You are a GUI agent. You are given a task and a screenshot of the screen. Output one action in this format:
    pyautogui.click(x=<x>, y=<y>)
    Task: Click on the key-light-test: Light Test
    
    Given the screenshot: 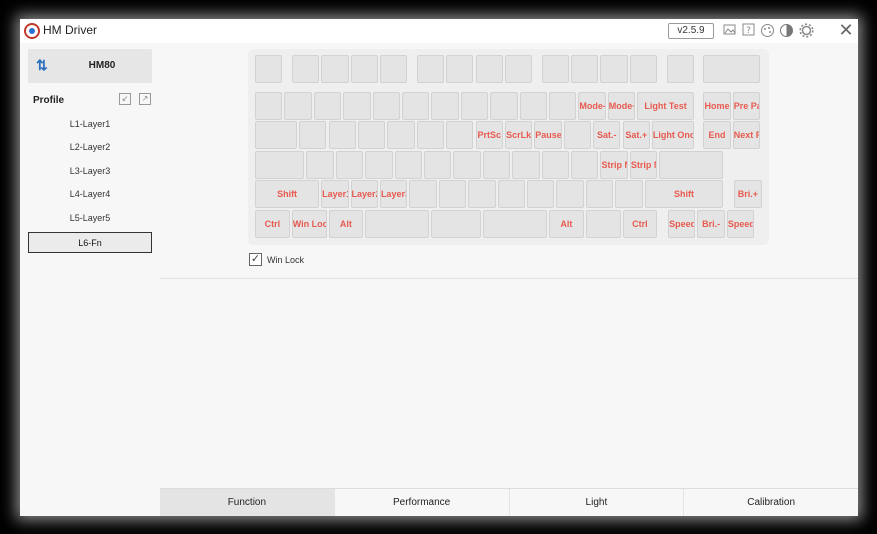 What is the action you would take?
    pyautogui.click(x=665, y=106)
    